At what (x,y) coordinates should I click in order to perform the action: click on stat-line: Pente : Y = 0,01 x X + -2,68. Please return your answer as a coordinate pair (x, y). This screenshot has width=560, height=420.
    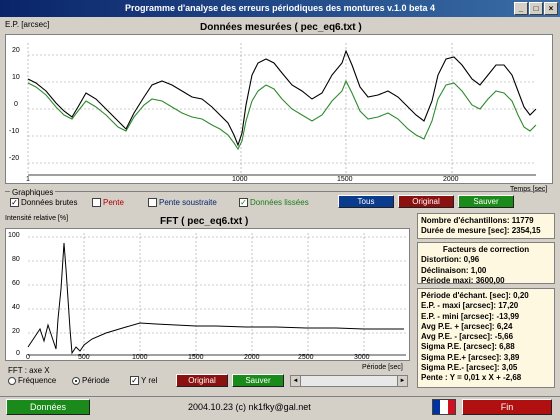
    Looking at the image, I should click on (471, 378).